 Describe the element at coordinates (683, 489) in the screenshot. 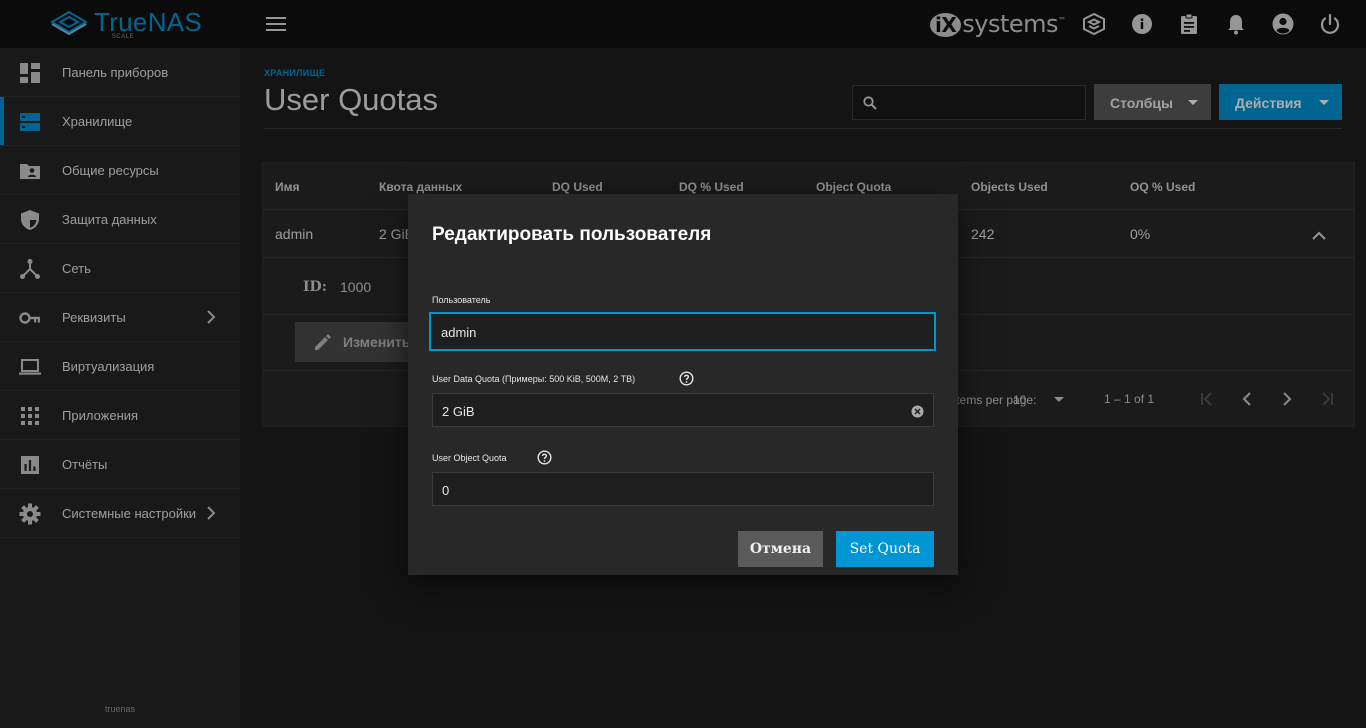

I see `object-quota-input: 0` at that location.